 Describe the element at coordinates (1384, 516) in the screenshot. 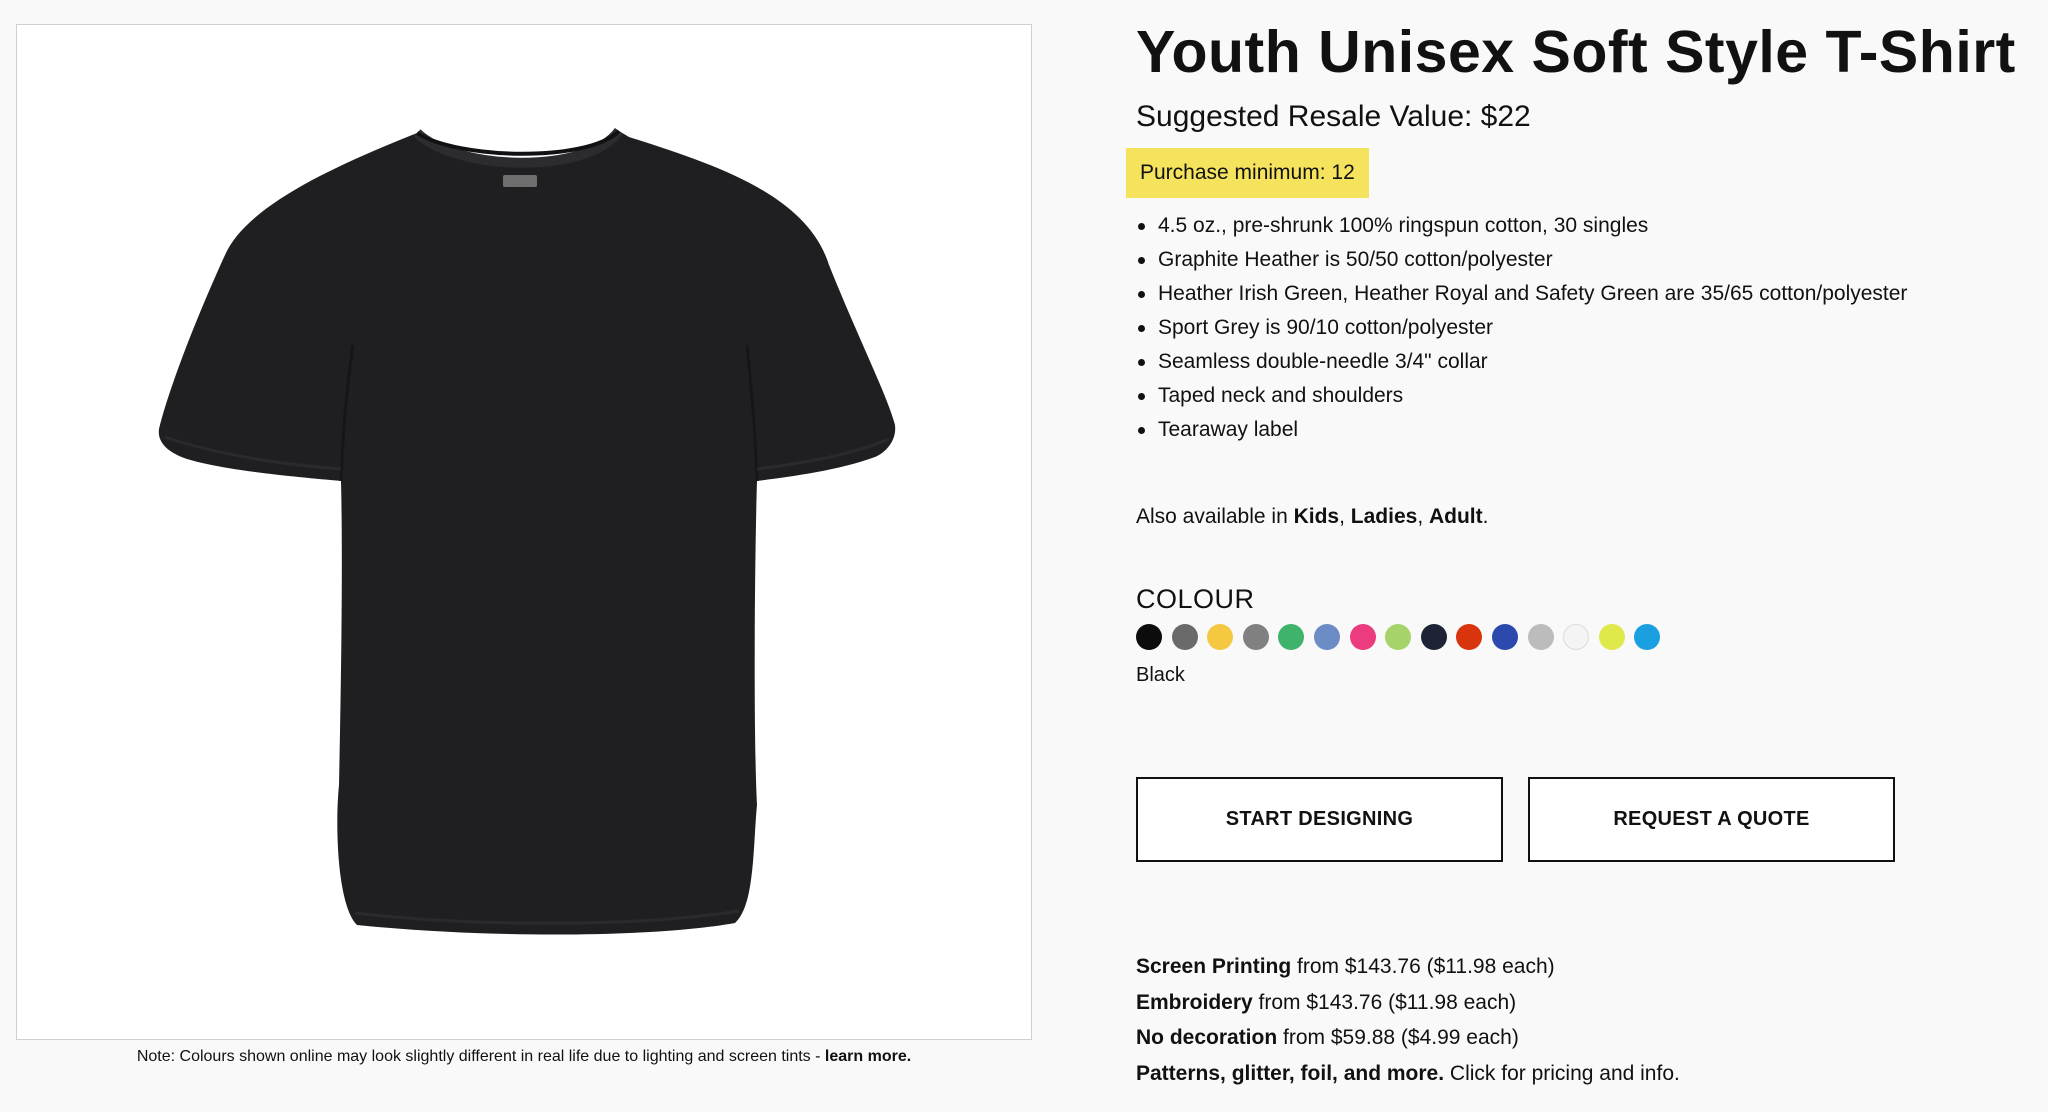

I see `ladies-link: Ladies` at that location.